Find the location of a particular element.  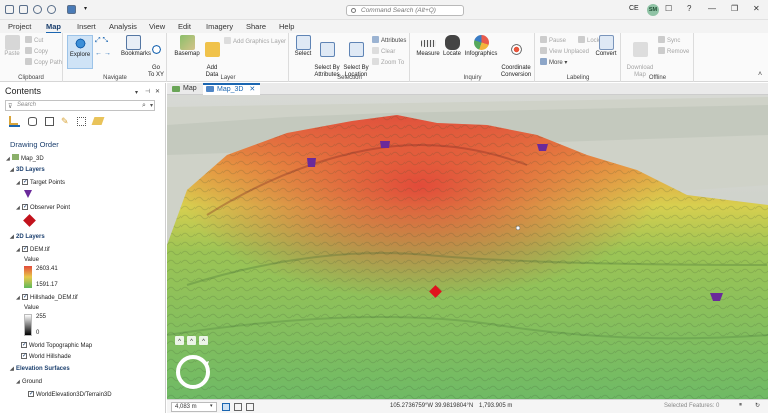

layer-world-hillshade: World Hillshade is located at coordinates (46, 356).